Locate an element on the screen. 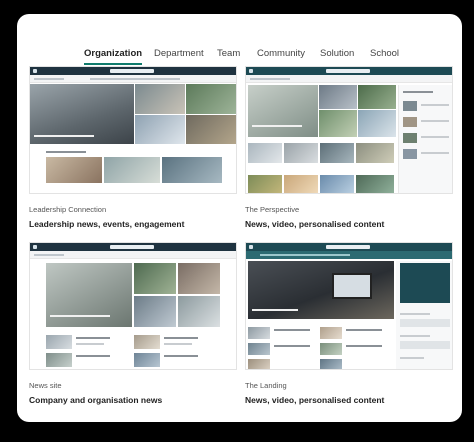 The image size is (474, 442). template-title: Leadership news, events, engagement is located at coordinates (107, 224).